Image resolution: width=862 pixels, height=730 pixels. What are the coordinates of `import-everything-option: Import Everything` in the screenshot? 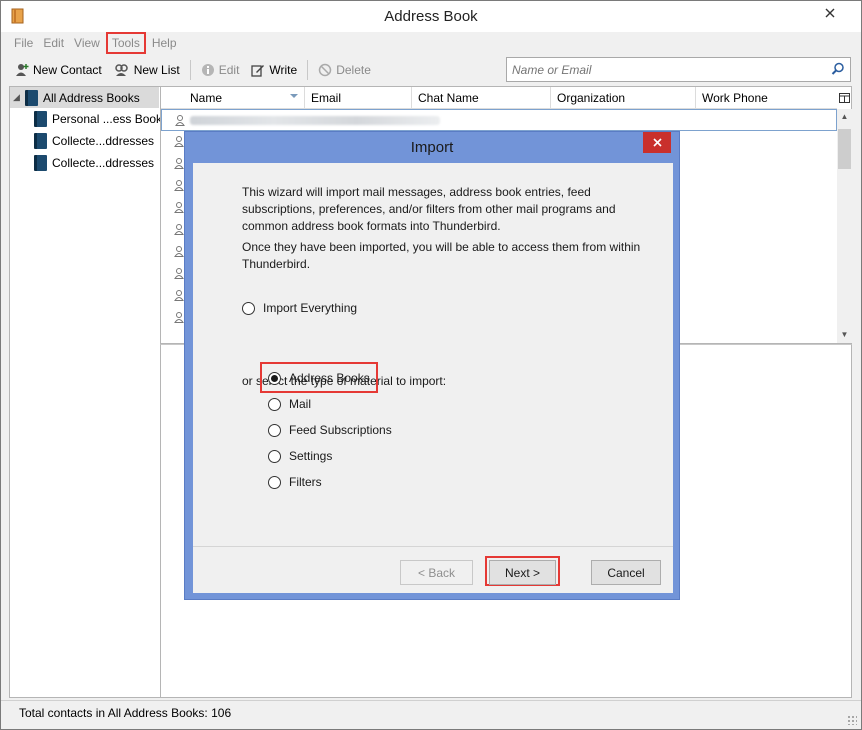 It's located at (299, 308).